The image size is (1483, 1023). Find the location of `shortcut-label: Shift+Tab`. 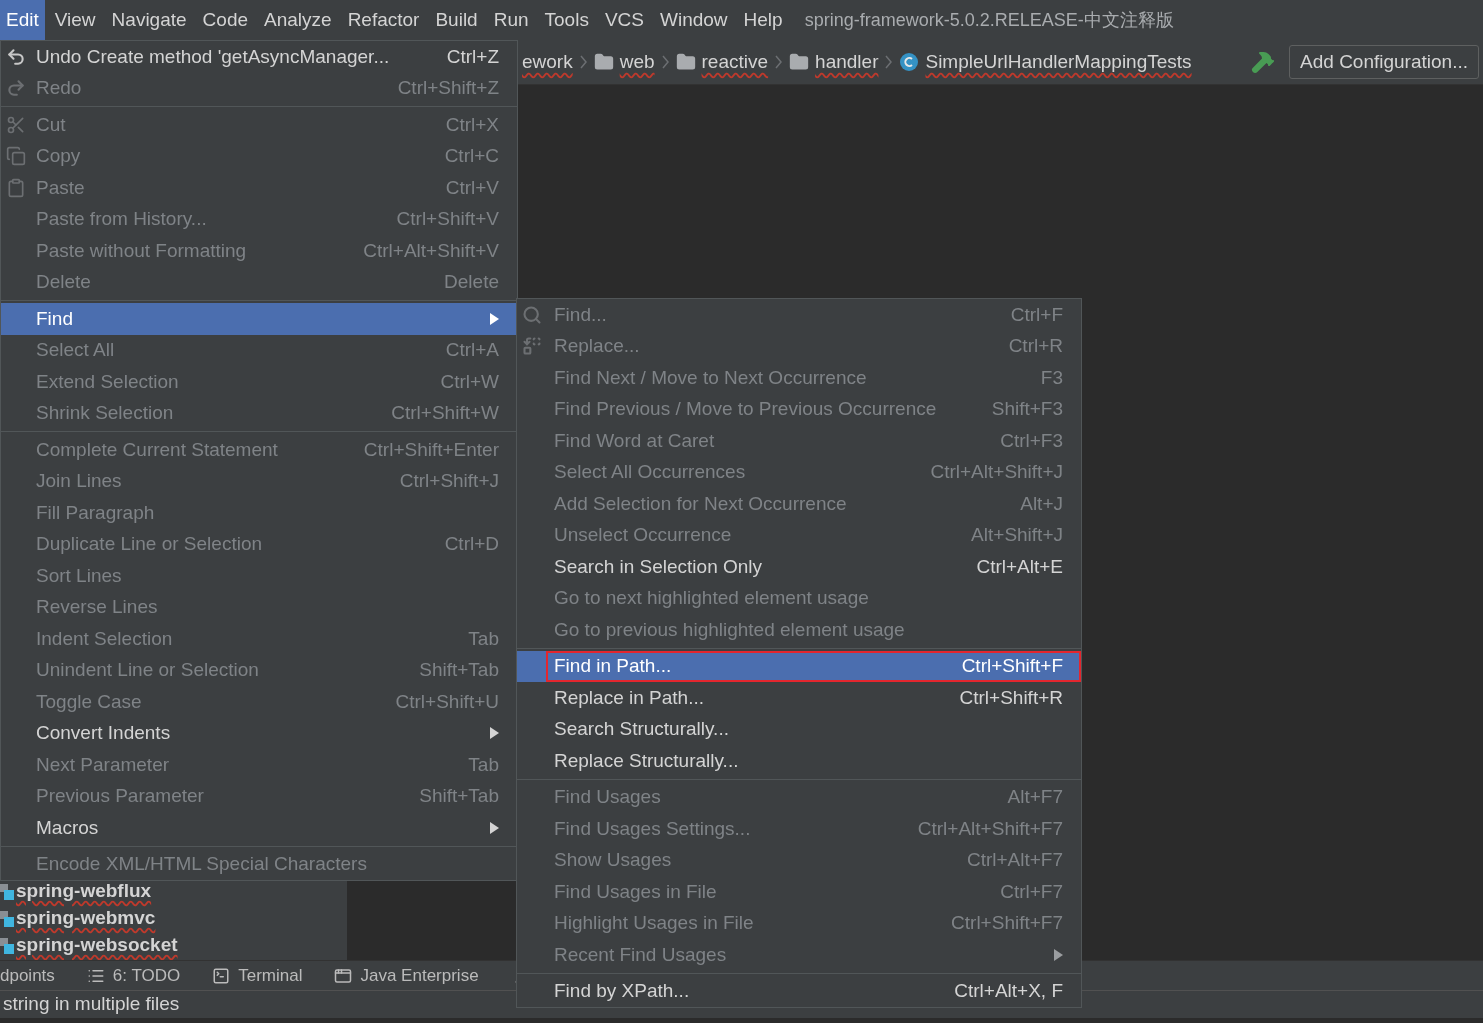

shortcut-label: Shift+Tab is located at coordinates (459, 670).